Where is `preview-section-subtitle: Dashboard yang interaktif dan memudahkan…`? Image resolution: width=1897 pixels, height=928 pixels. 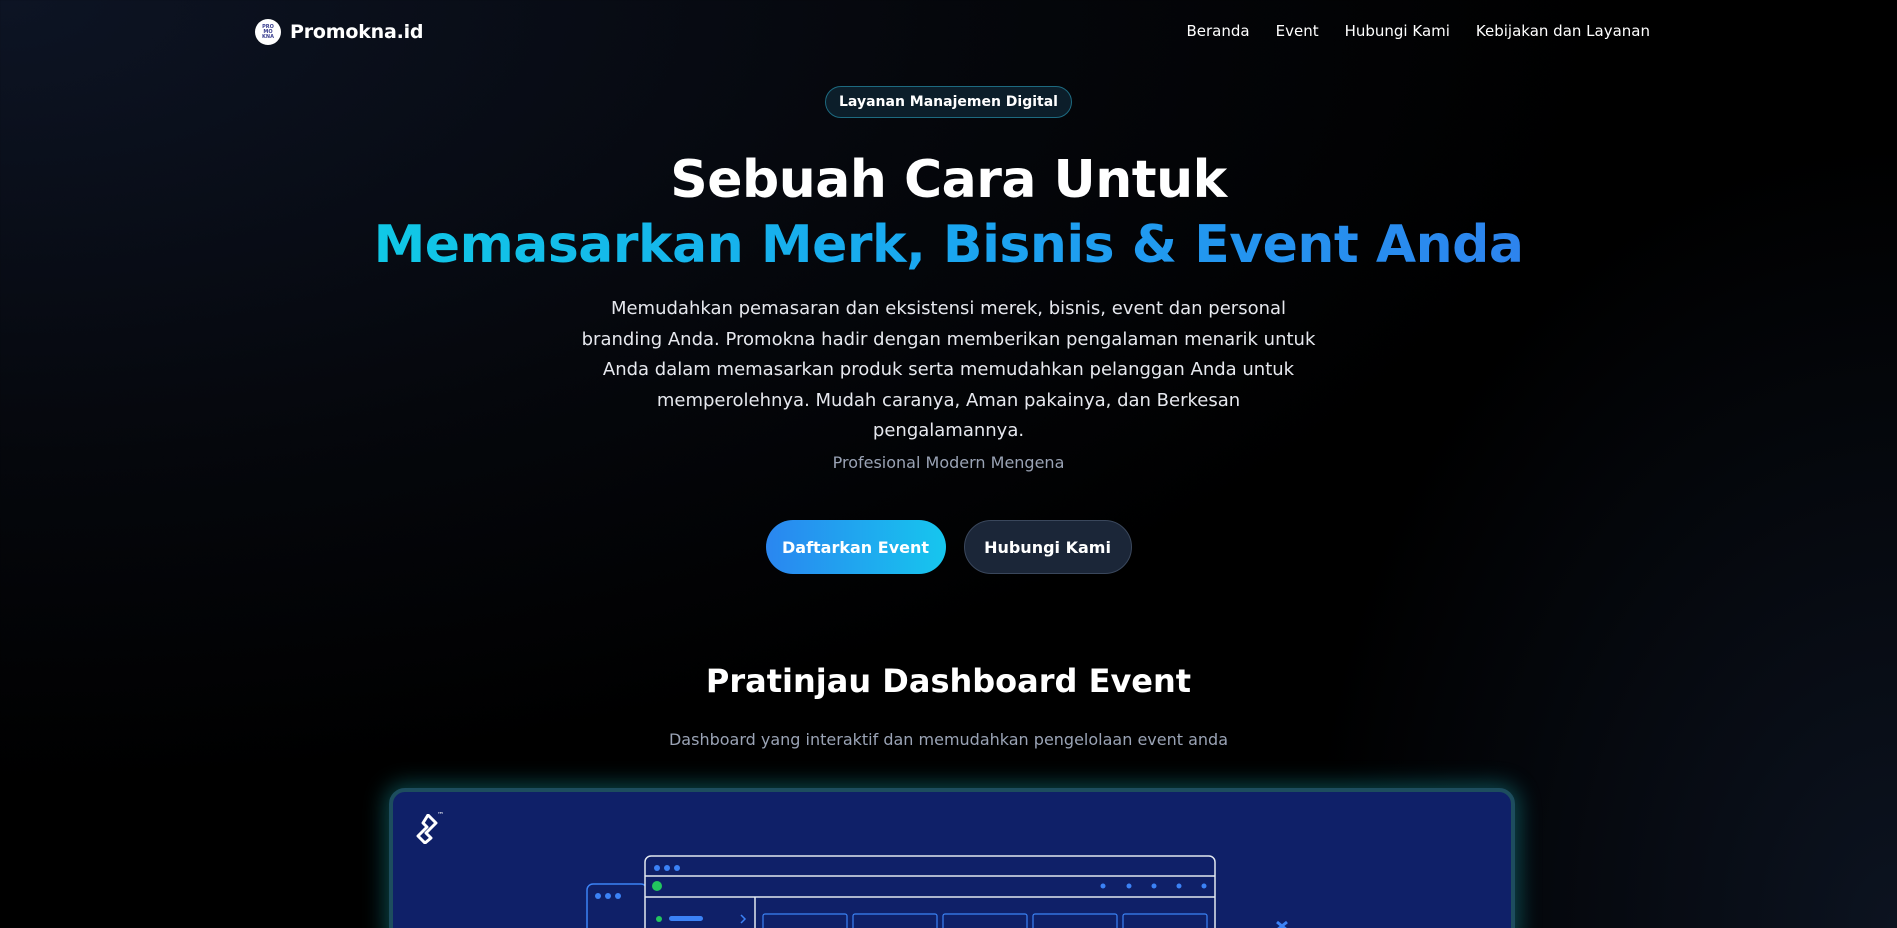 preview-section-subtitle: Dashboard yang interaktif dan memudahkan… is located at coordinates (948, 739).